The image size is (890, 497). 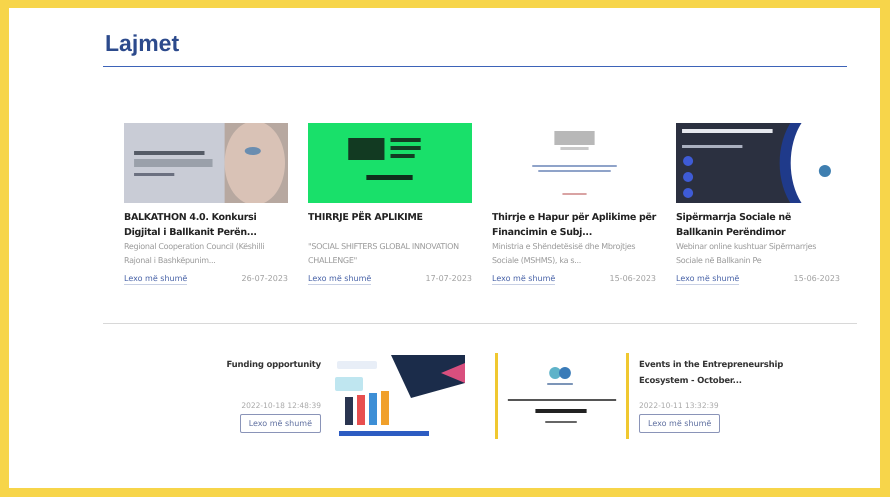 What do you see at coordinates (142, 43) in the screenshot?
I see `section-title: Lajmet` at bounding box center [142, 43].